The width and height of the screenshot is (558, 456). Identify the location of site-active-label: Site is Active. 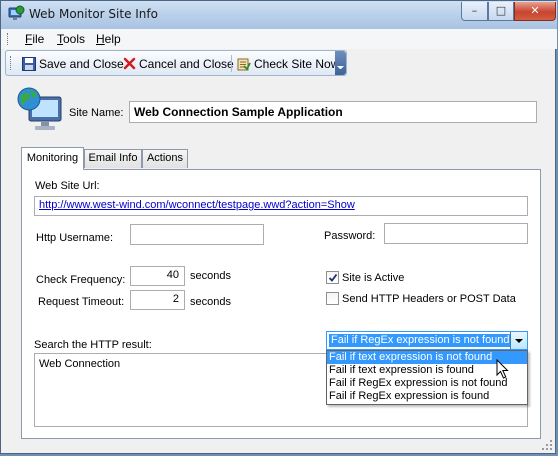
(373, 278).